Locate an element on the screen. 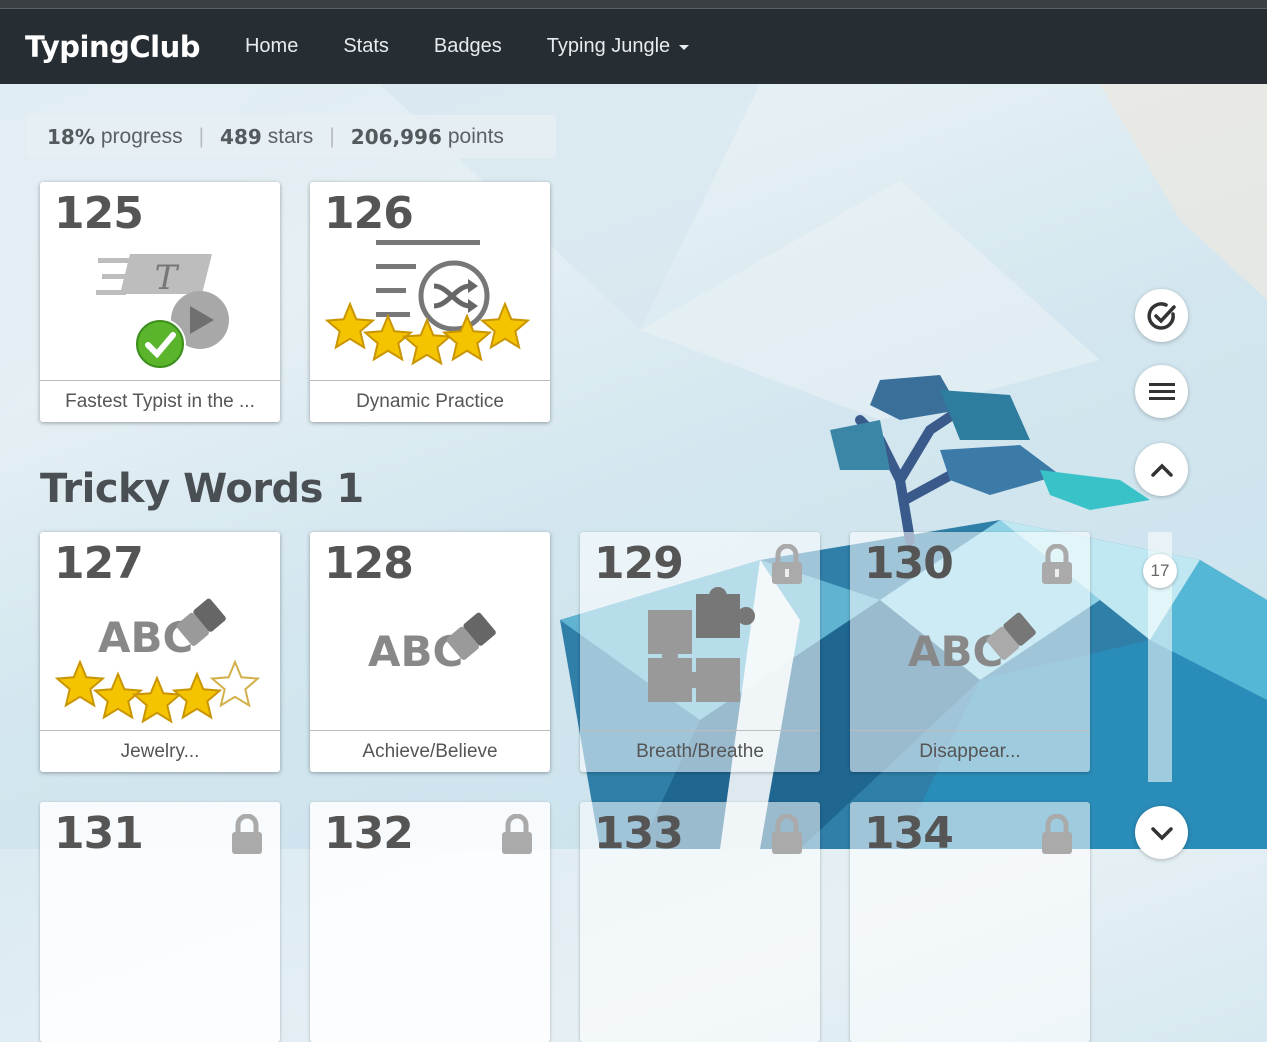  progress-label: progress is located at coordinates (141, 136).